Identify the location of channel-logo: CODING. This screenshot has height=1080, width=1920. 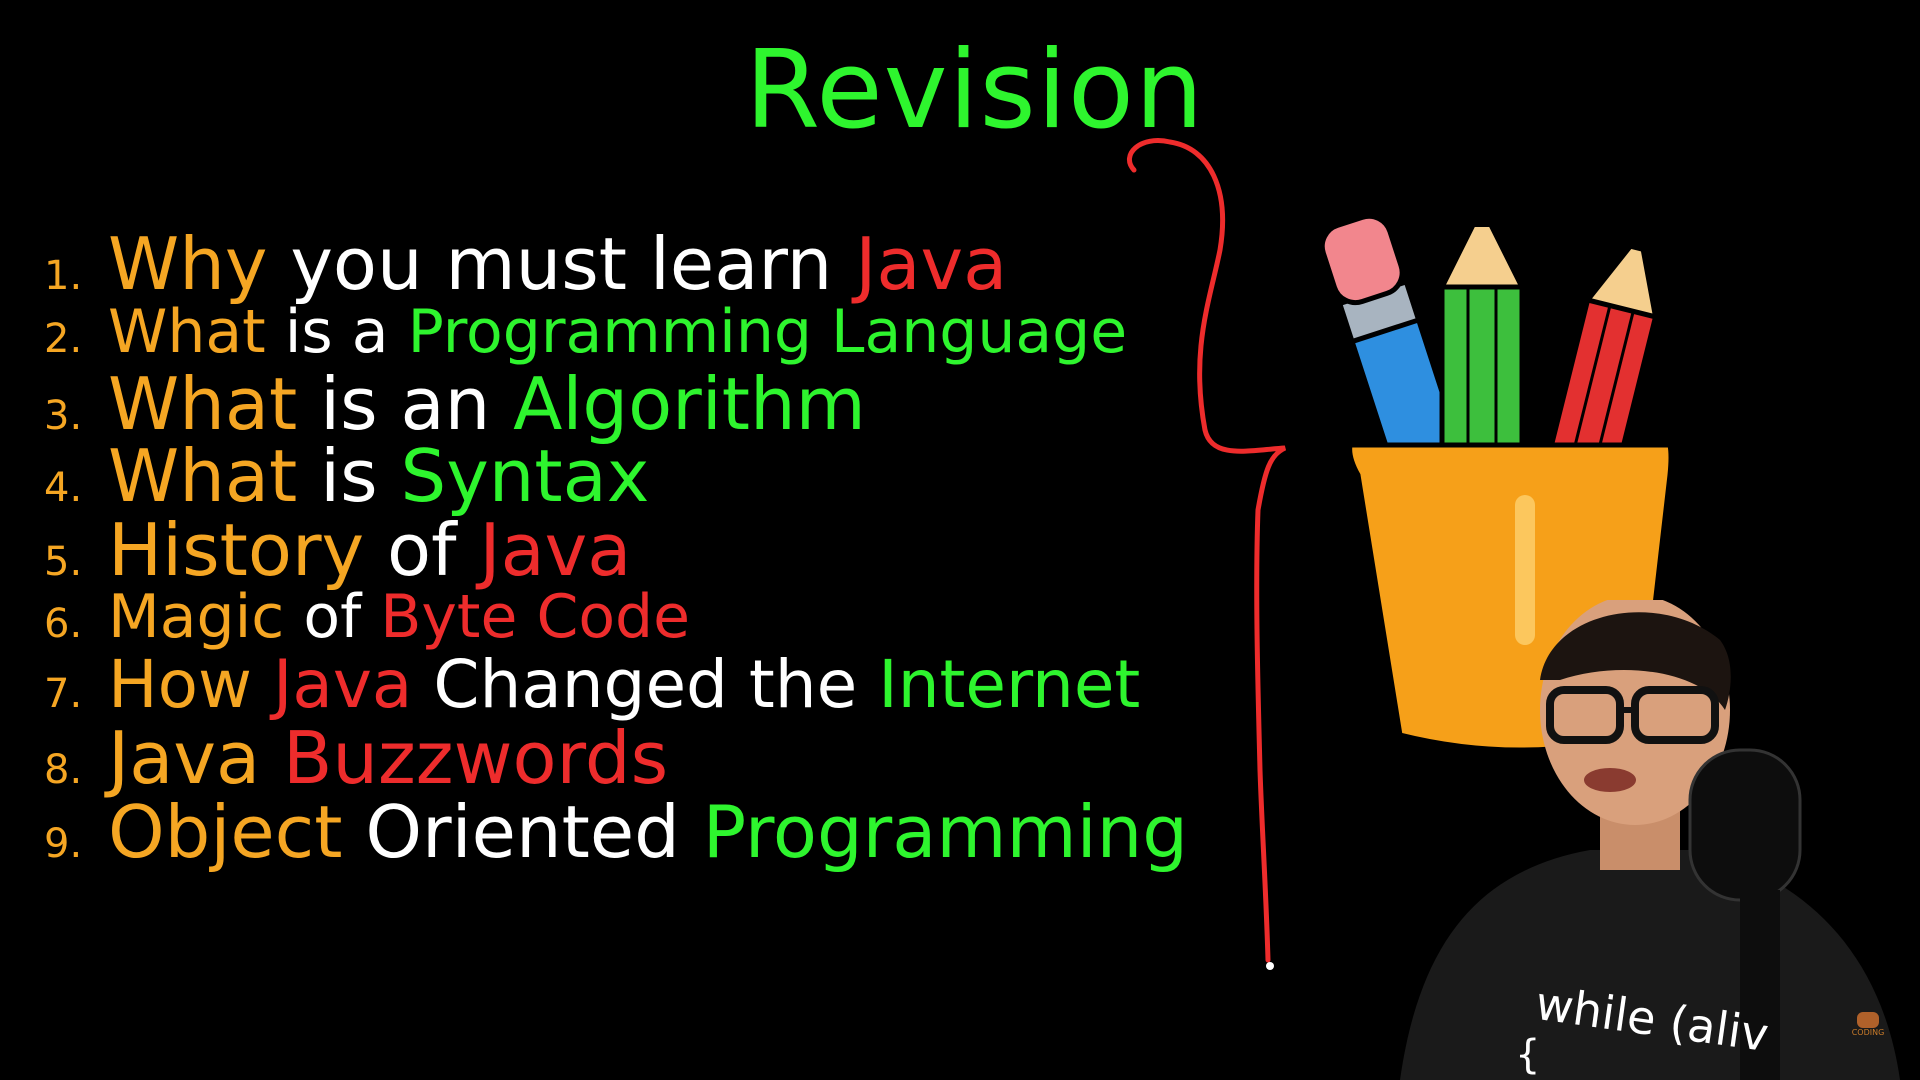
(1868, 1027).